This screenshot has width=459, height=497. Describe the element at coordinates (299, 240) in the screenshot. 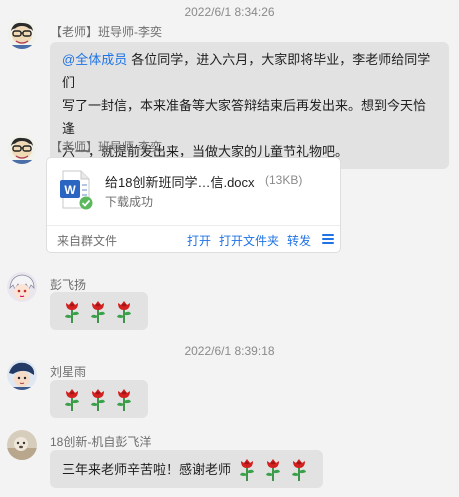

I see `forward-button: 转发` at that location.